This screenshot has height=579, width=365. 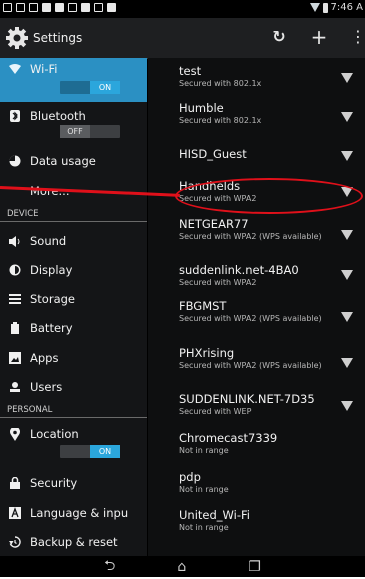 I want to click on sidebar-item-data-usage: Data usage, so click(x=73, y=161).